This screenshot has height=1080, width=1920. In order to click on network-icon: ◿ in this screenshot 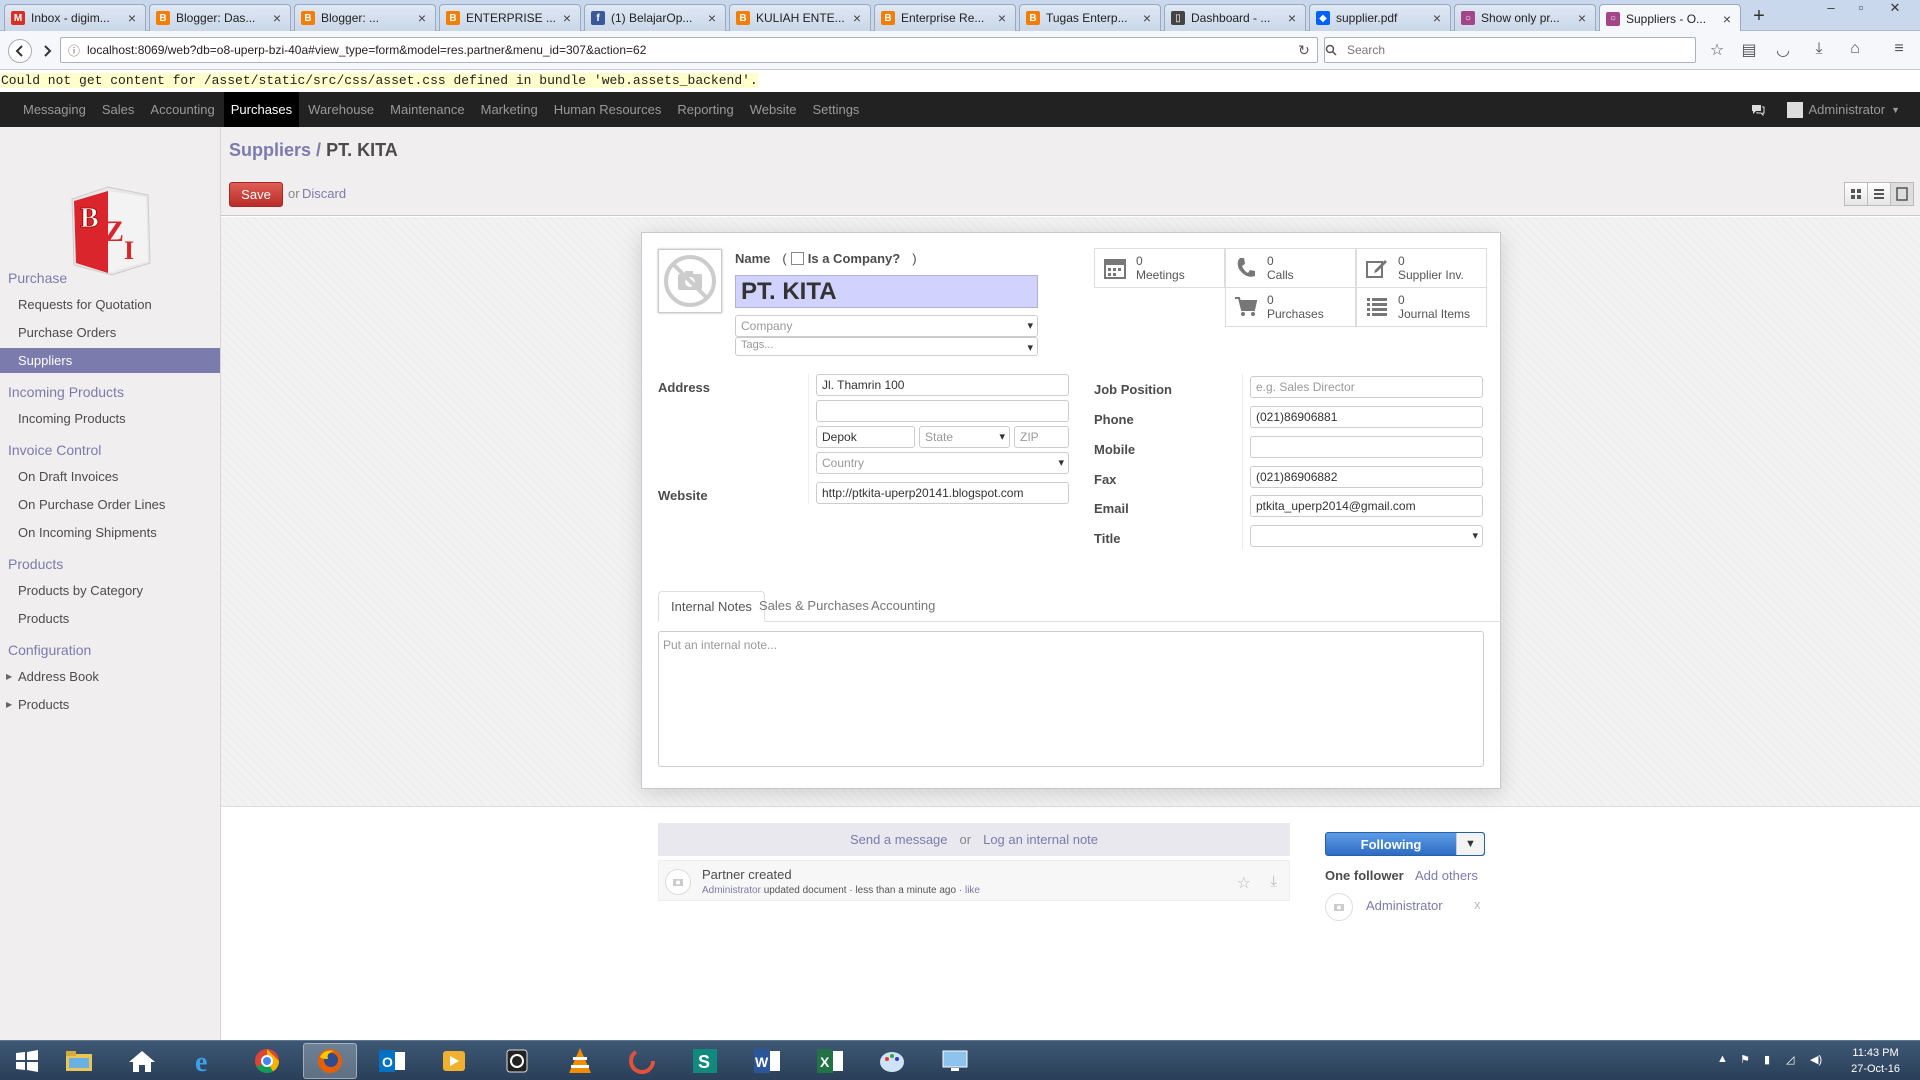, I will do `click(1790, 1059)`.